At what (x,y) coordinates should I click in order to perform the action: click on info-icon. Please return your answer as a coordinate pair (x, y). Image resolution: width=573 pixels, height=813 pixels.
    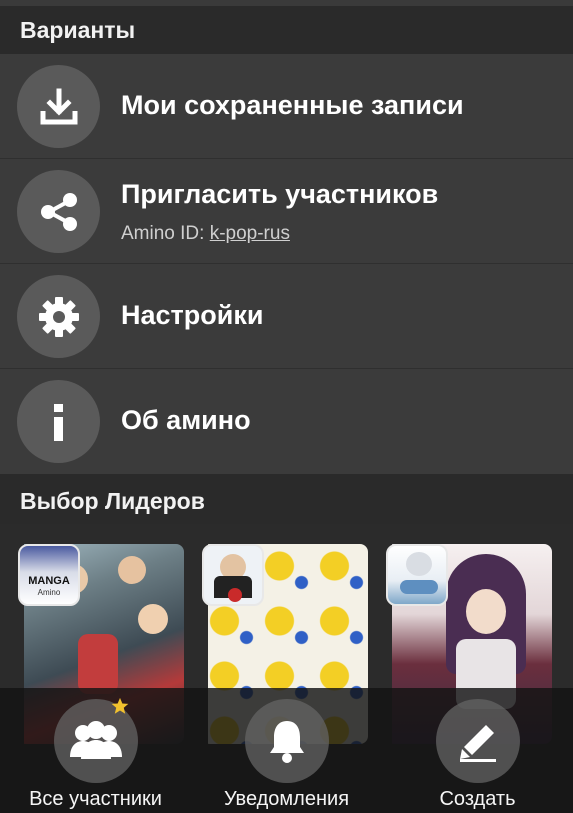
    Looking at the image, I should click on (58, 421).